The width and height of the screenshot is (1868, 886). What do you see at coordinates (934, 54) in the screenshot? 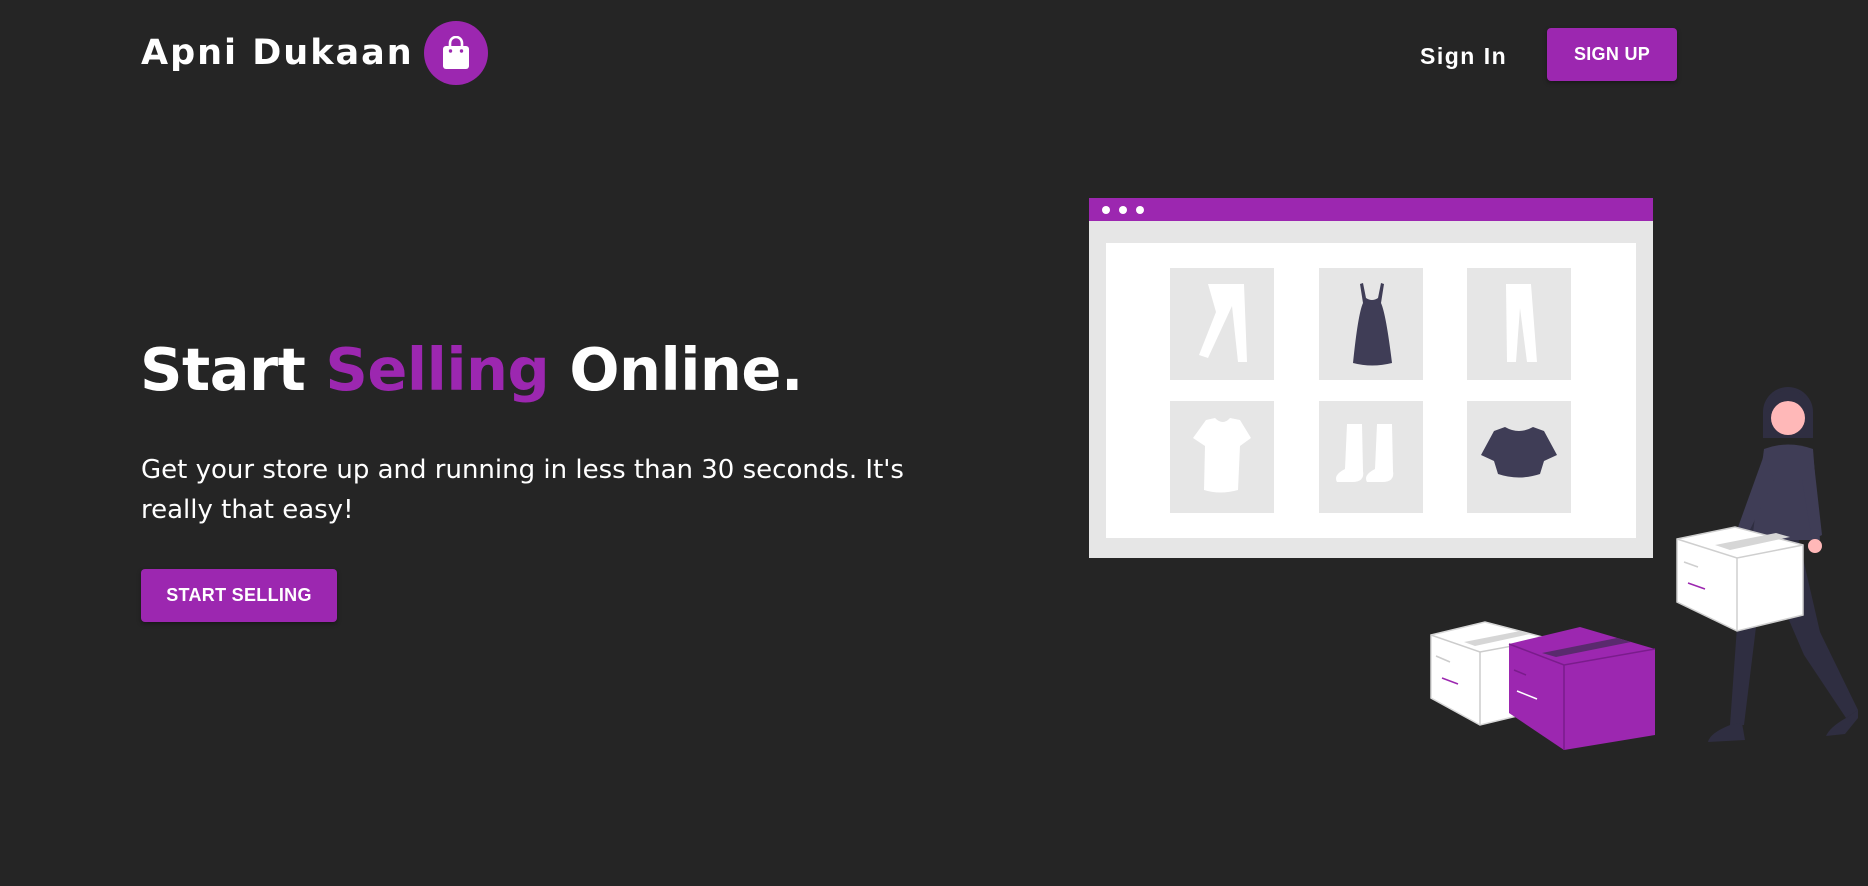
I see `navbar: Apni Dukaan Sign In SIGN UP` at bounding box center [934, 54].